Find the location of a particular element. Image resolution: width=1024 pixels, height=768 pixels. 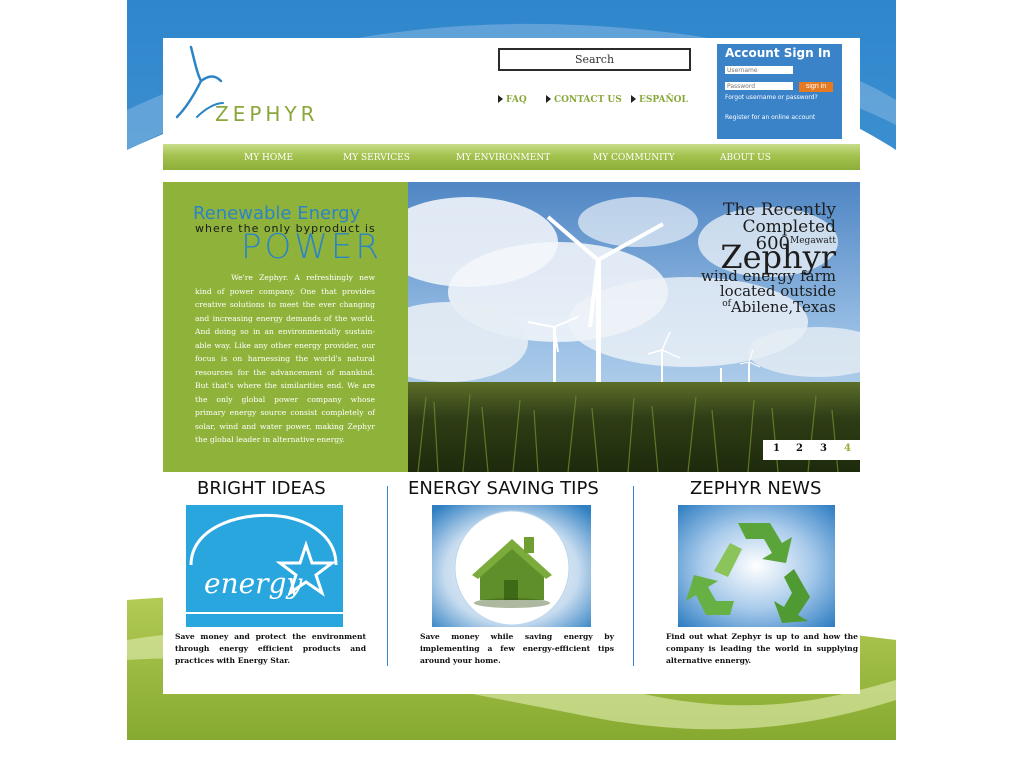

recycle-image is located at coordinates (756, 566).